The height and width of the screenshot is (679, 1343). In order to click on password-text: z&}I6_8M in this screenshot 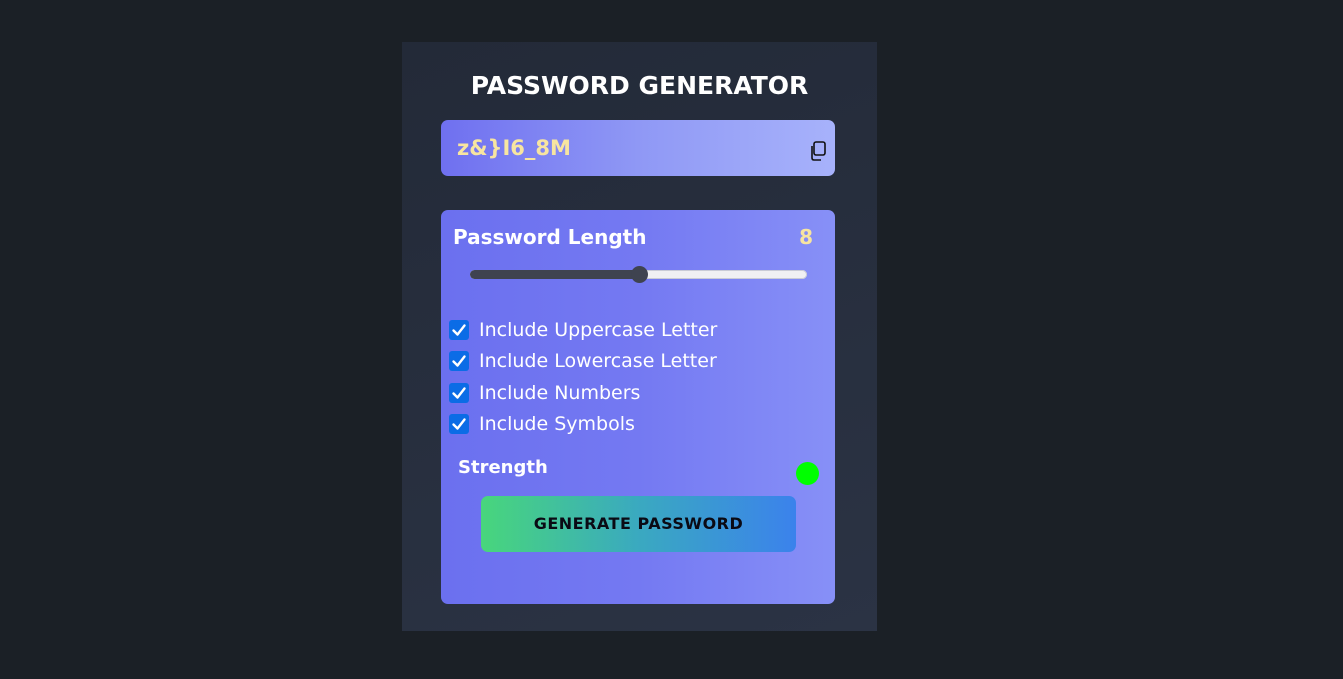, I will do `click(514, 148)`.